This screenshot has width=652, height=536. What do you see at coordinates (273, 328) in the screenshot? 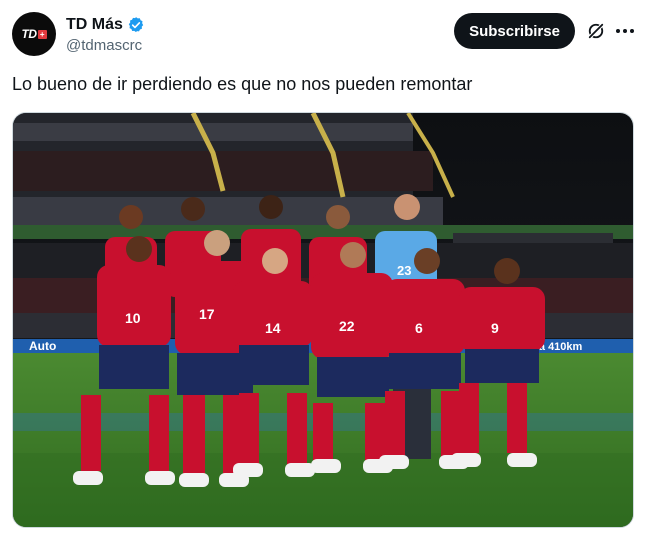
I see `jersey-14: 14` at bounding box center [273, 328].